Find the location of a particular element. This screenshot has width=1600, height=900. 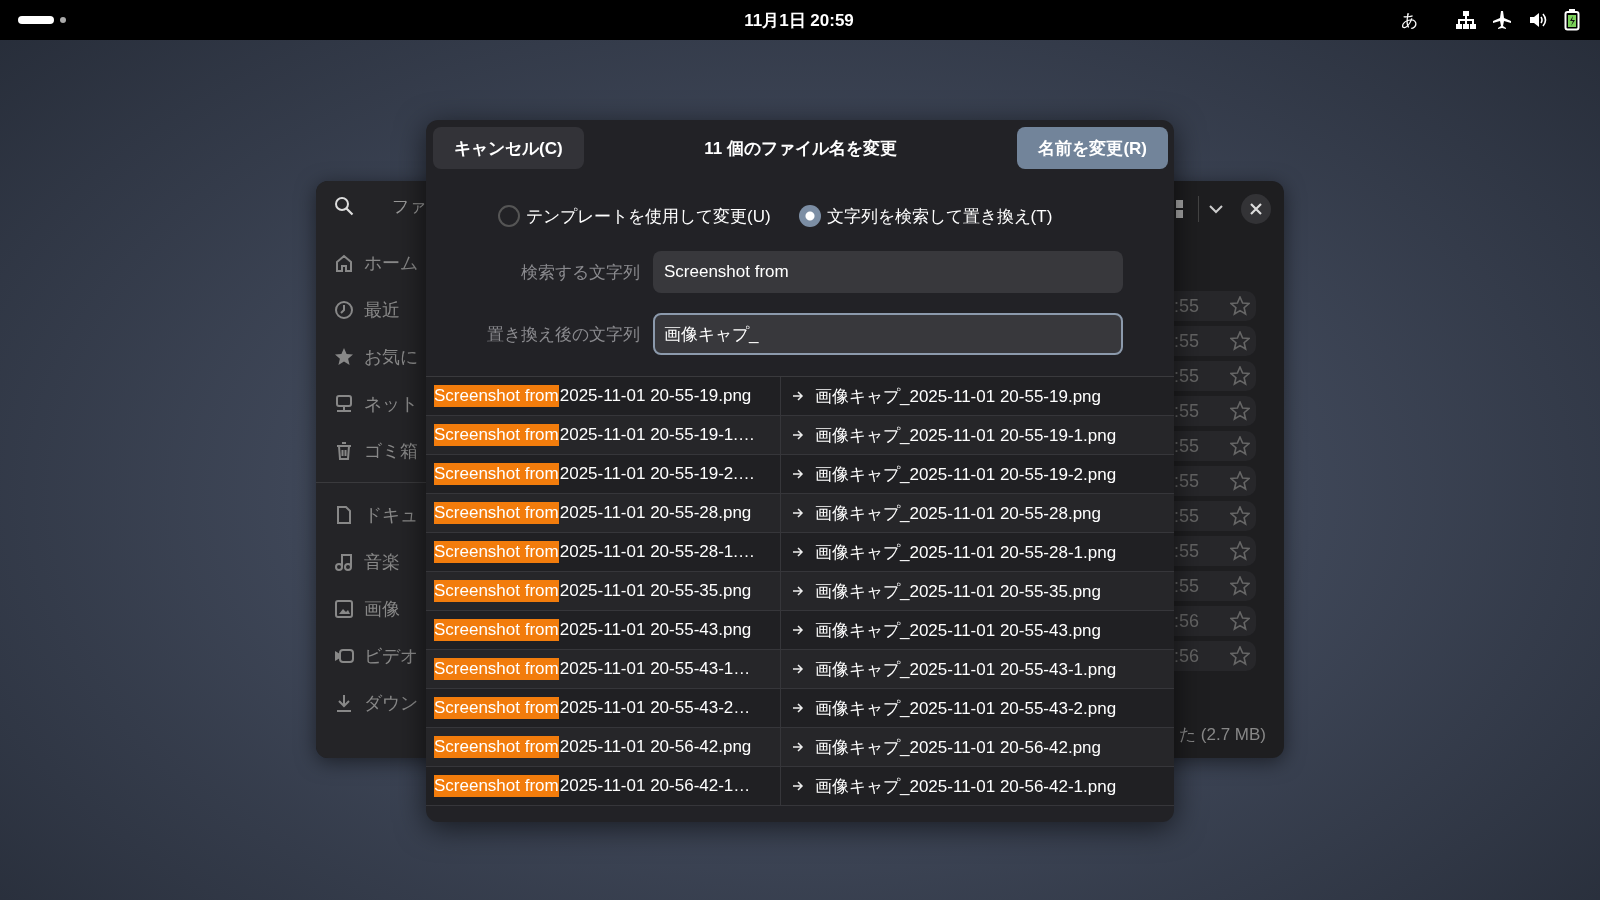

clock-icon is located at coordinates (344, 309).